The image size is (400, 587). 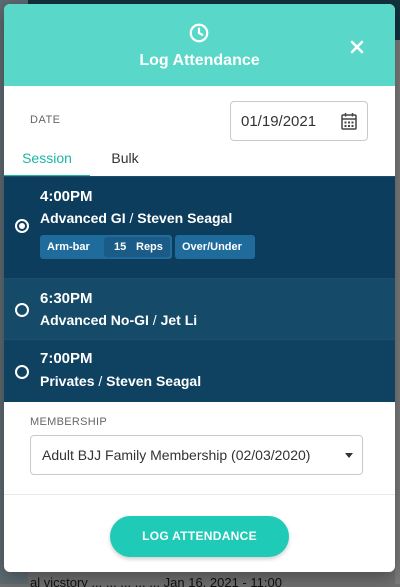 I want to click on membership-label: MEMBERSHIP, so click(x=68, y=422).